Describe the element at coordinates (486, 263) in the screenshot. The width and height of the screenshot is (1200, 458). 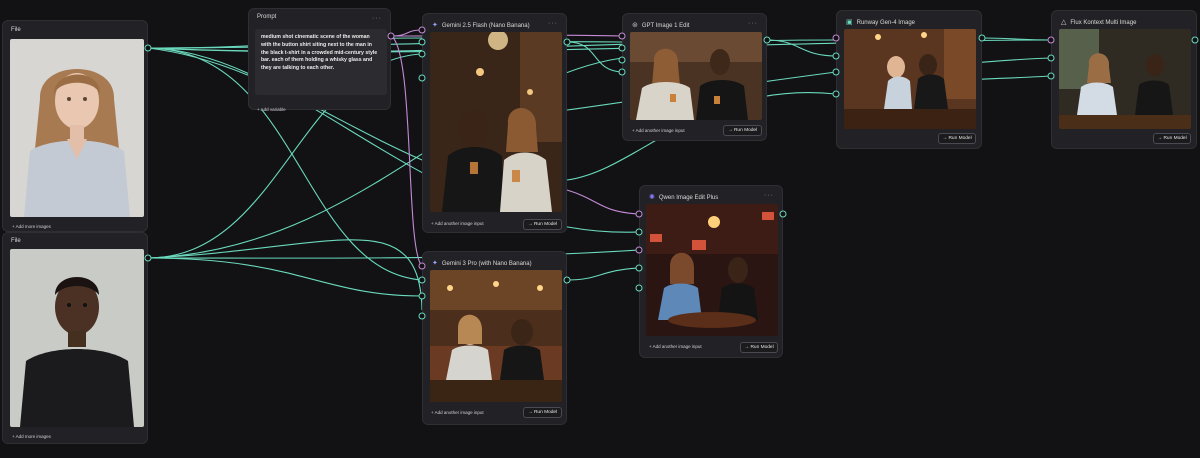
I see `node-title: Gemini 3 Pro (with Nano Banana)` at that location.